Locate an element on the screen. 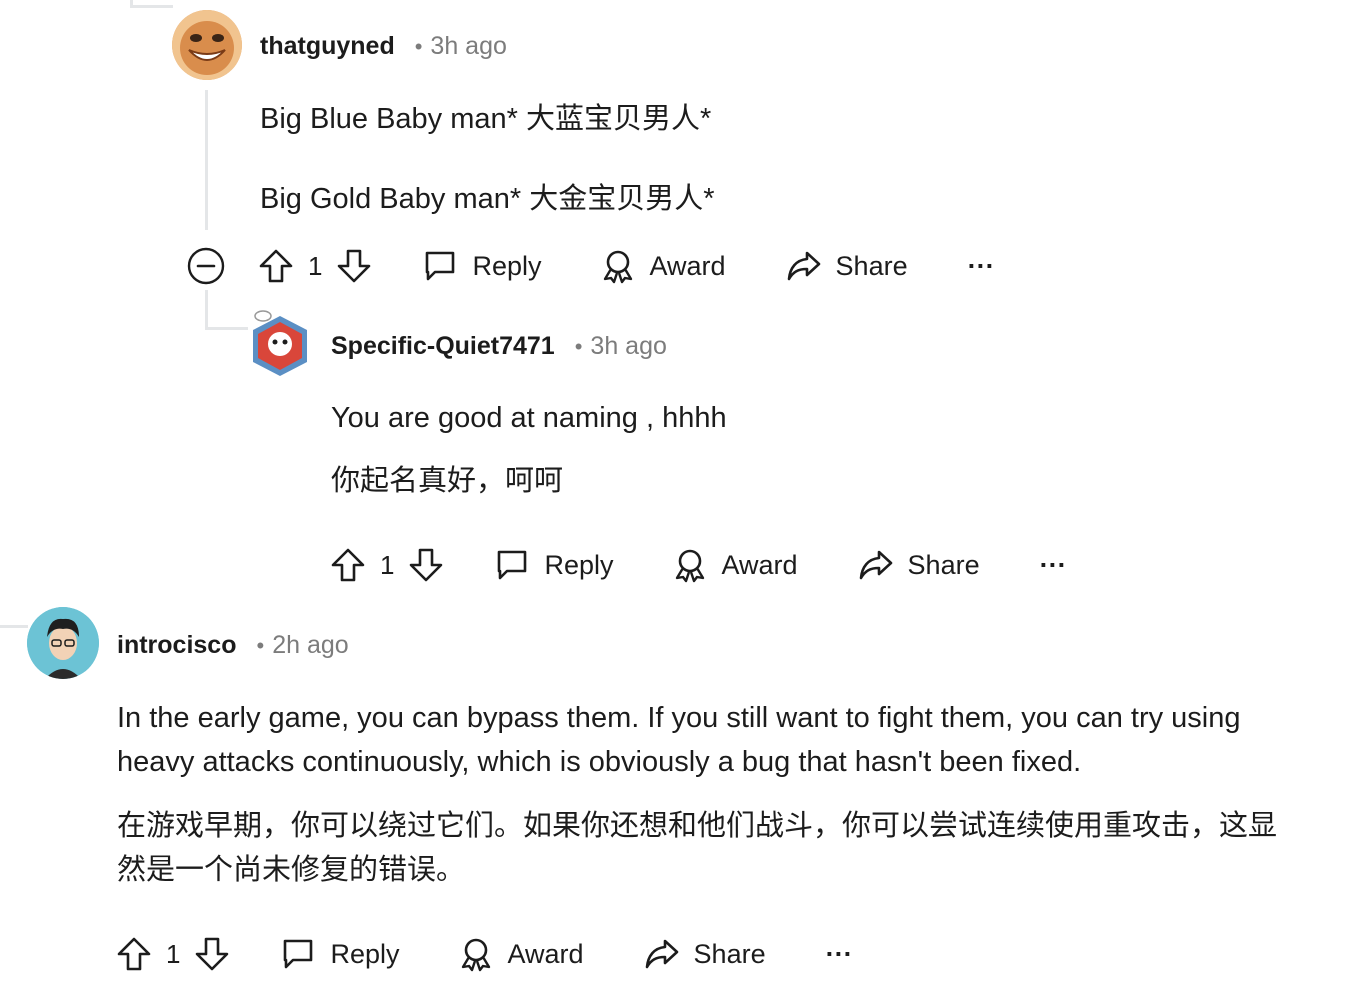  comment-text-line: Big Gold Baby man* 大金宝贝男人* is located at coordinates (487, 199).